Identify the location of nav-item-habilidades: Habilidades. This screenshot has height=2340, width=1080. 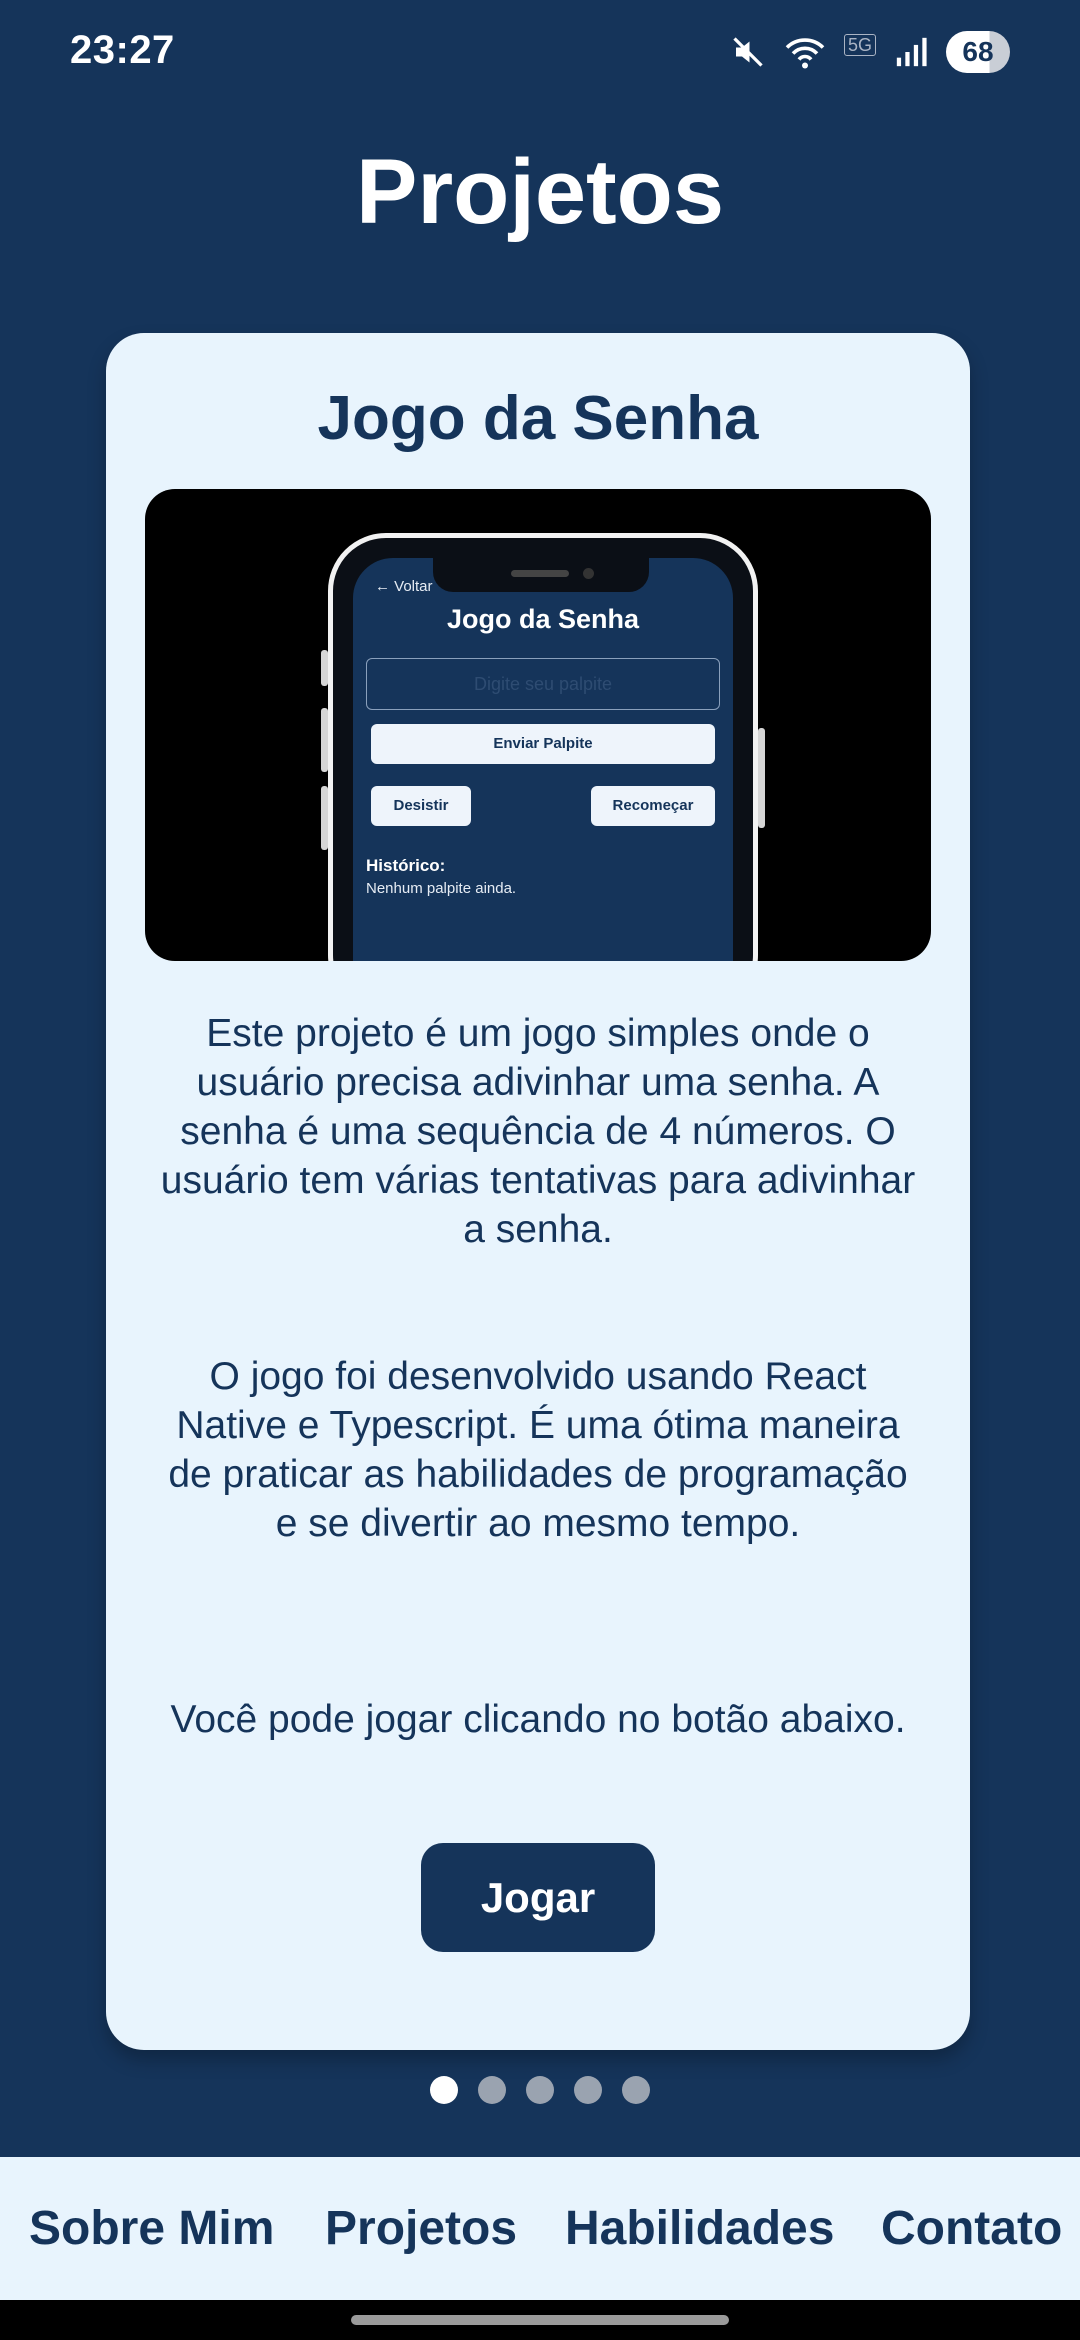
(699, 2228).